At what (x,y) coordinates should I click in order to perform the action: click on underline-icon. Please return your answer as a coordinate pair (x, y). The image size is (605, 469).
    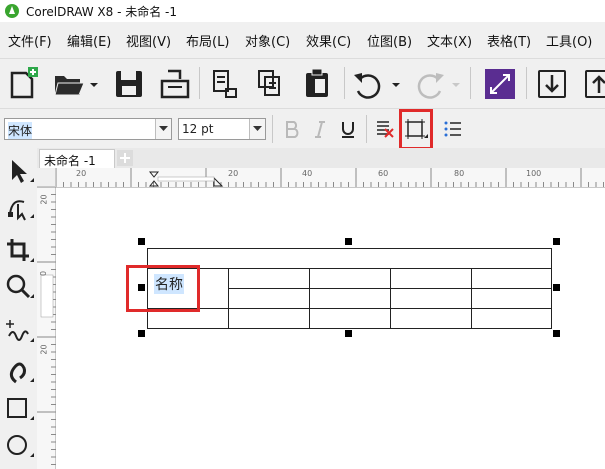
    Looking at the image, I should click on (348, 129).